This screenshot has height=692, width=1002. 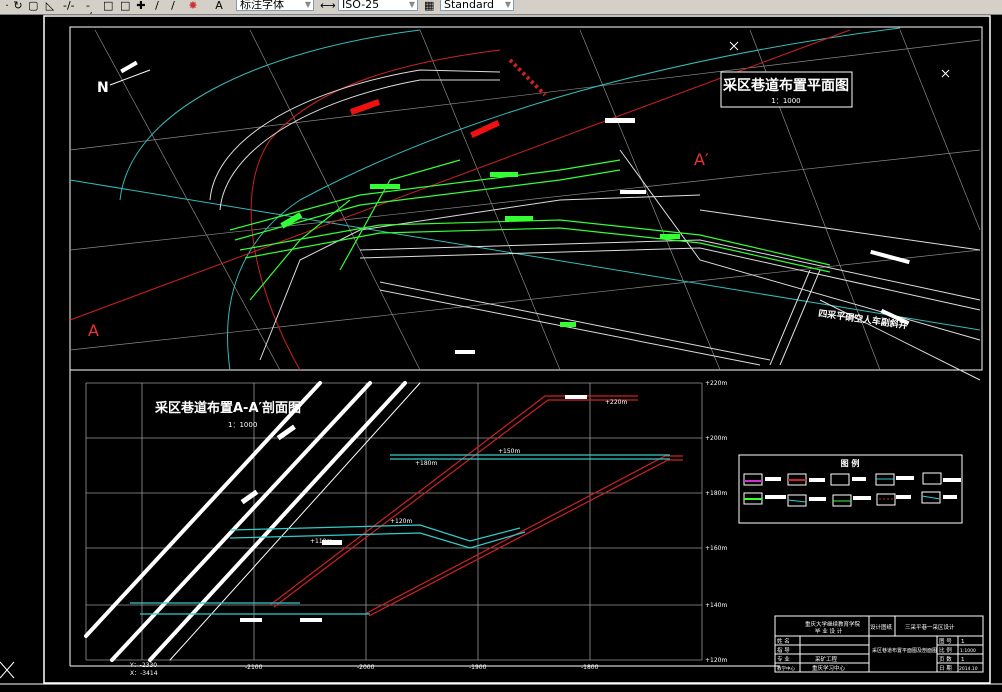 I want to click on drawing-name: 采区巷道布置平面图及剖面图, so click(x=904, y=650).